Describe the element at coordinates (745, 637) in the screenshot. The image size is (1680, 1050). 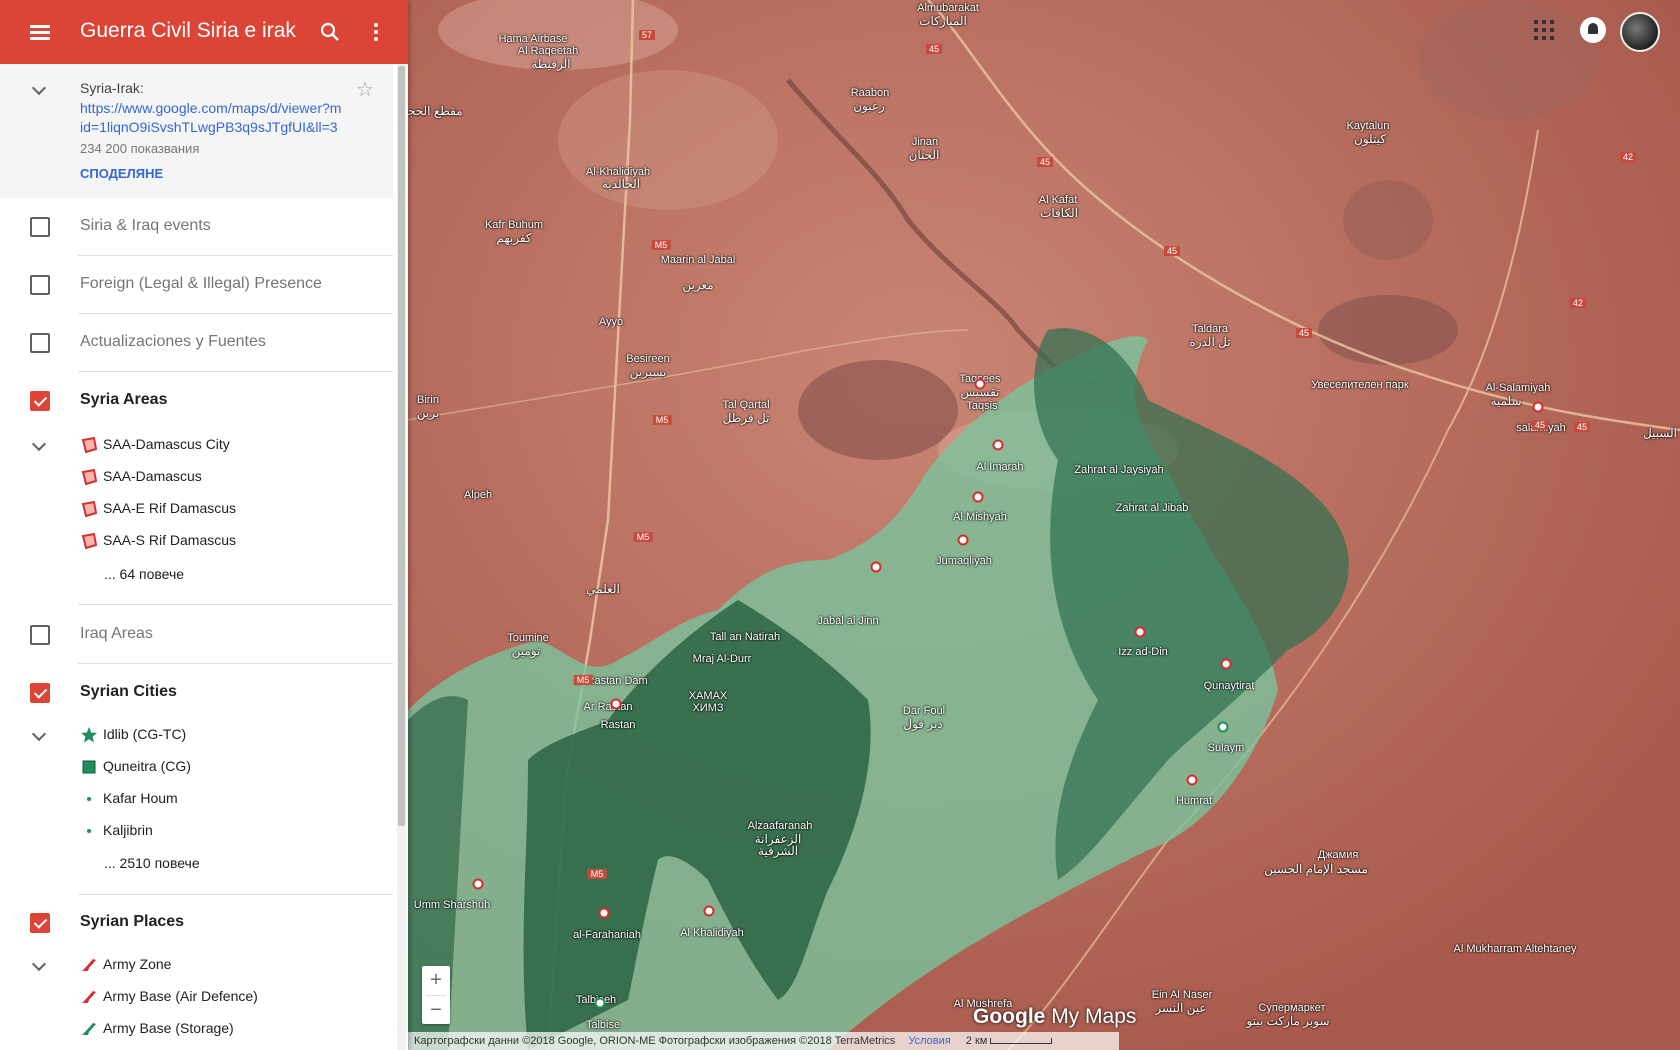
I see `map-label: Tall an Natirah` at that location.